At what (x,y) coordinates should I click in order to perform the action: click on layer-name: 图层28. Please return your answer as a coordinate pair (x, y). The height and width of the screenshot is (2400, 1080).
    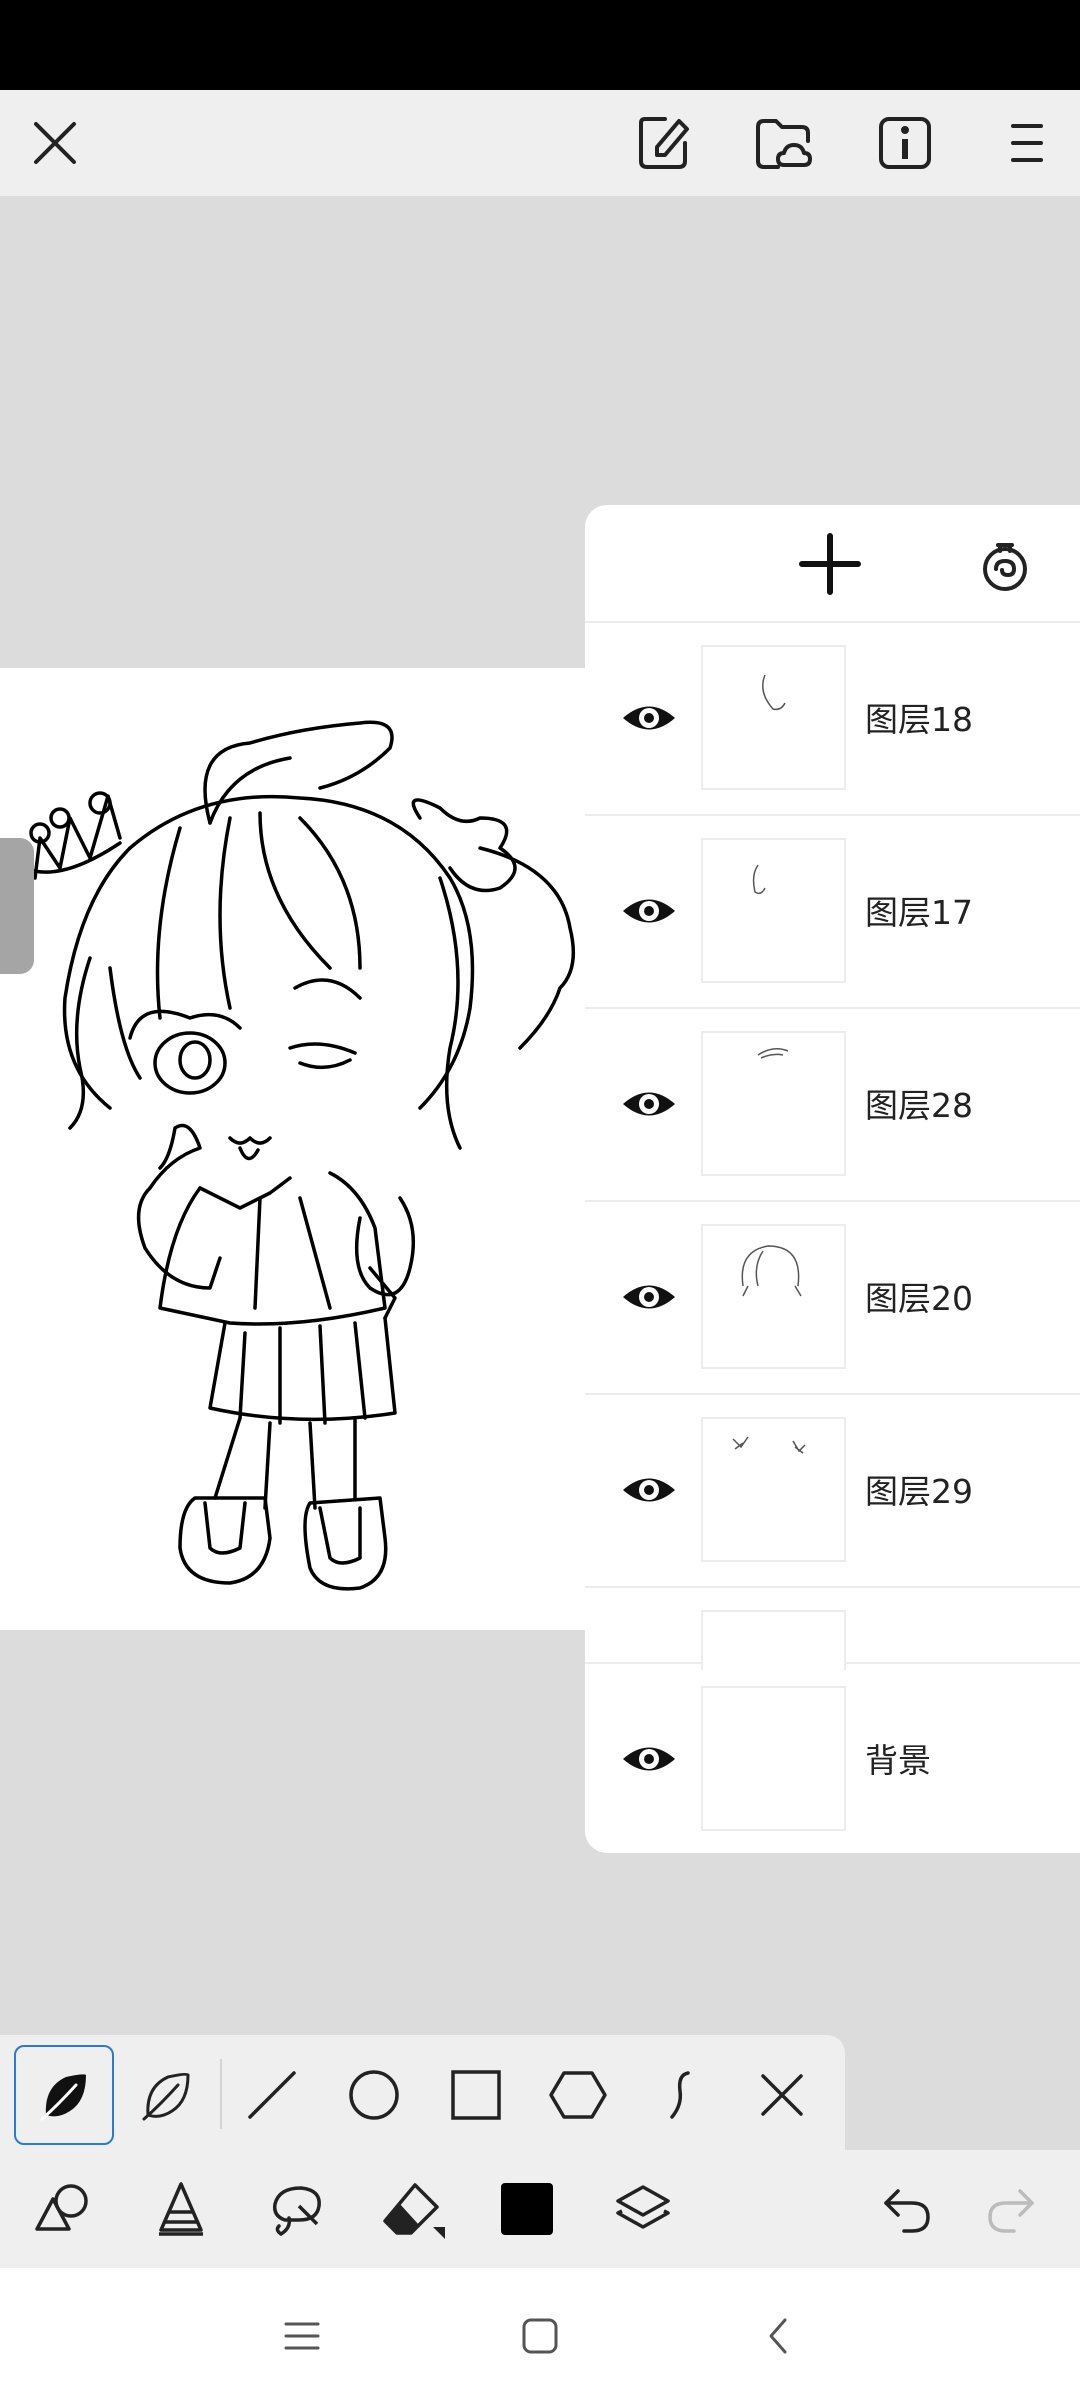
    Looking at the image, I should click on (919, 1105).